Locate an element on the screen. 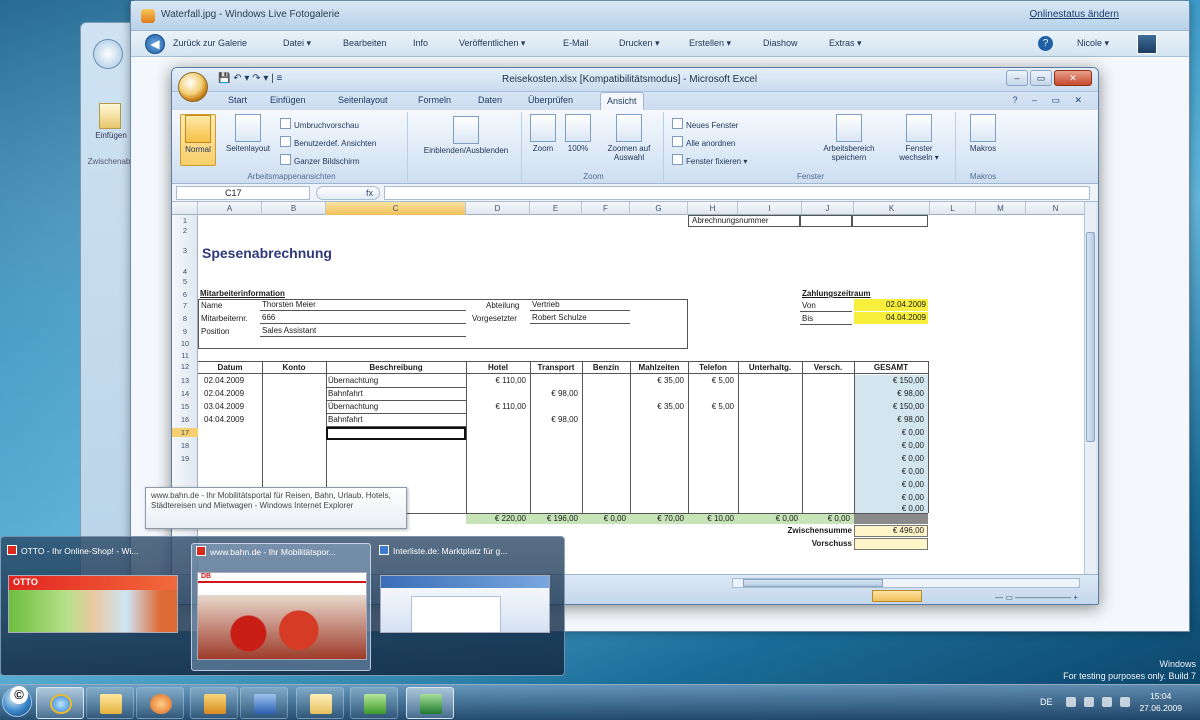 The height and width of the screenshot is (720, 1200). normal-view-button: Normal is located at coordinates (198, 140).